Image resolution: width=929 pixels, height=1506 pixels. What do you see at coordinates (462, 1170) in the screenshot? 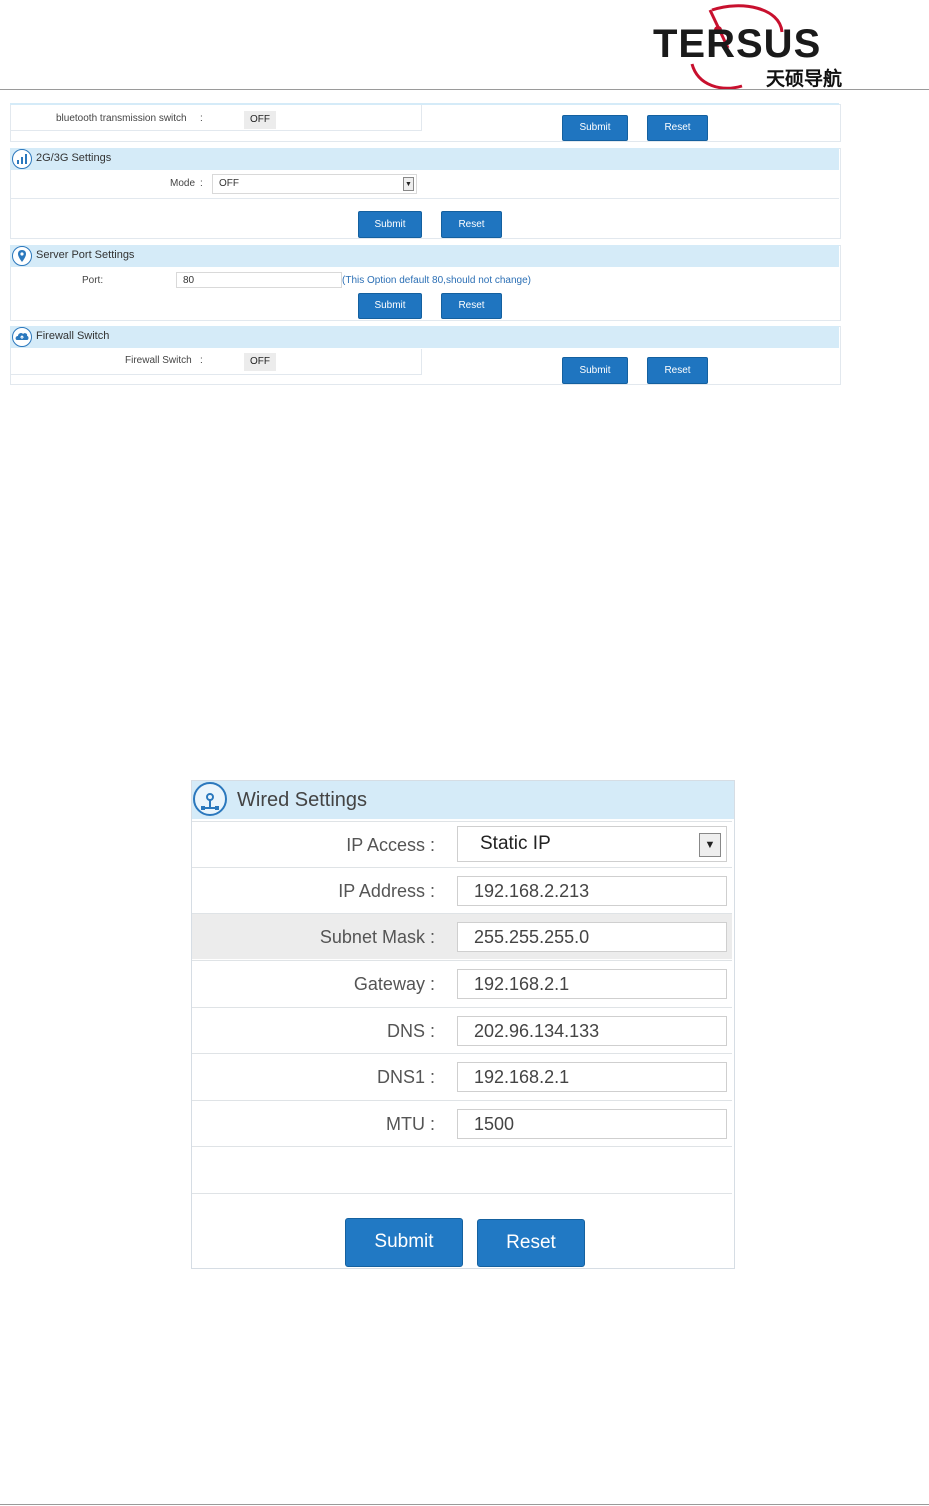
I see `wired-row-empty` at bounding box center [462, 1170].